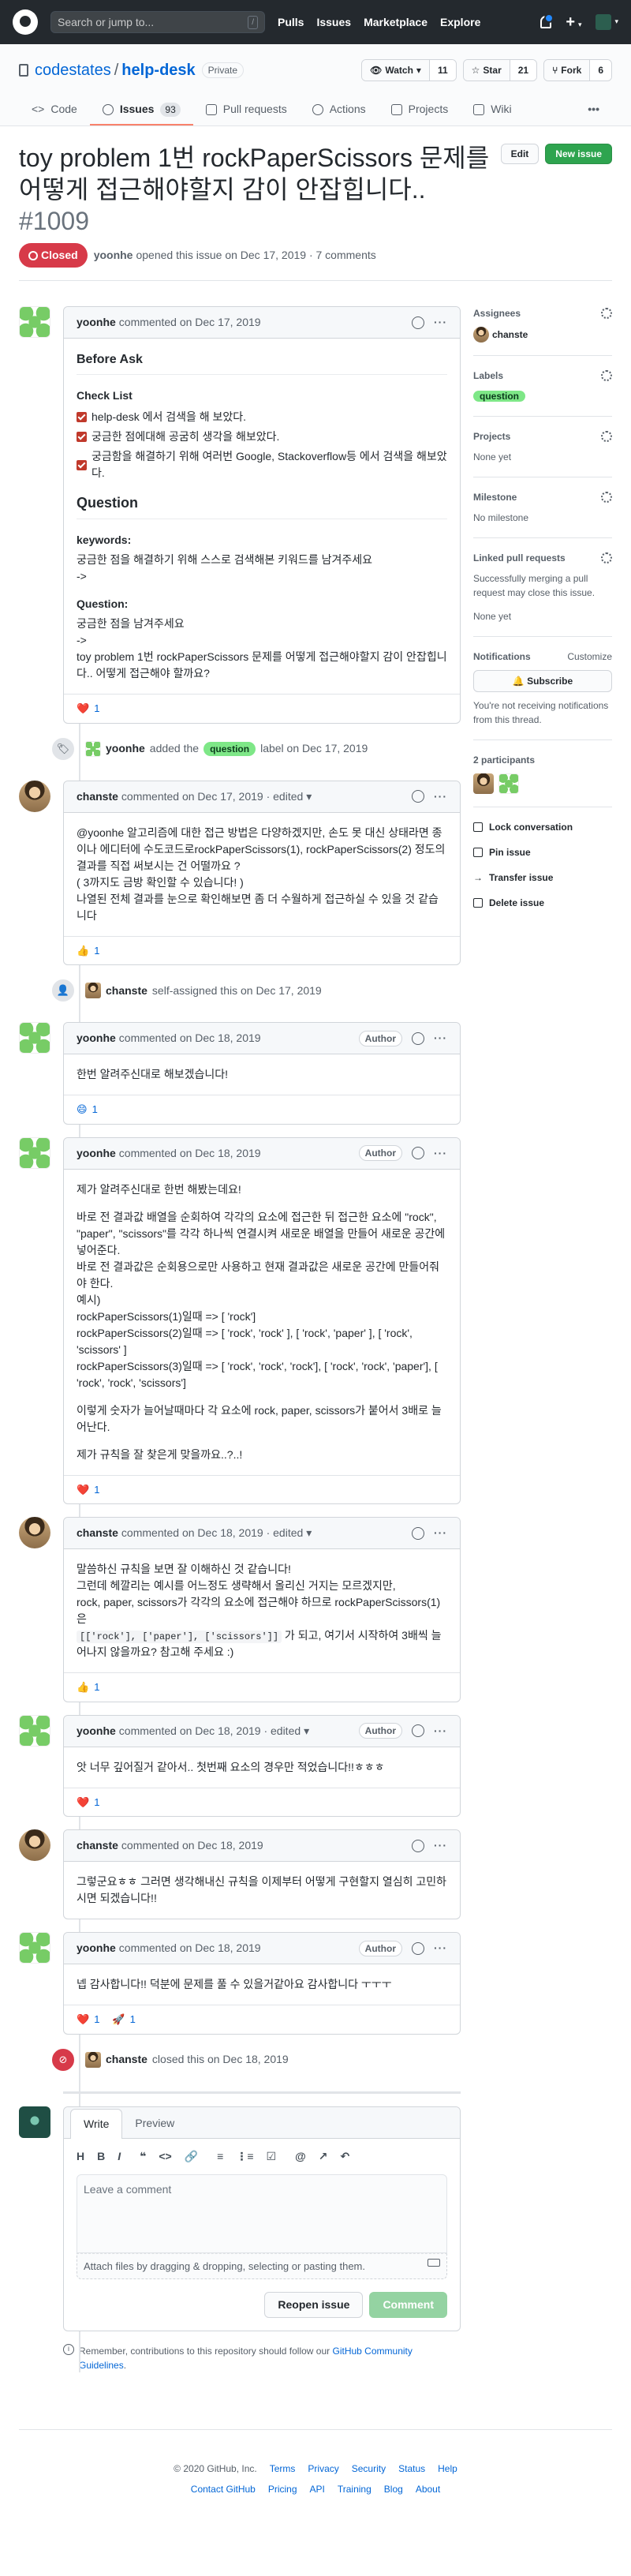 Image resolution: width=631 pixels, height=2576 pixels. What do you see at coordinates (577, 70) in the screenshot?
I see `fork-button: ⑂ Fork 6` at bounding box center [577, 70].